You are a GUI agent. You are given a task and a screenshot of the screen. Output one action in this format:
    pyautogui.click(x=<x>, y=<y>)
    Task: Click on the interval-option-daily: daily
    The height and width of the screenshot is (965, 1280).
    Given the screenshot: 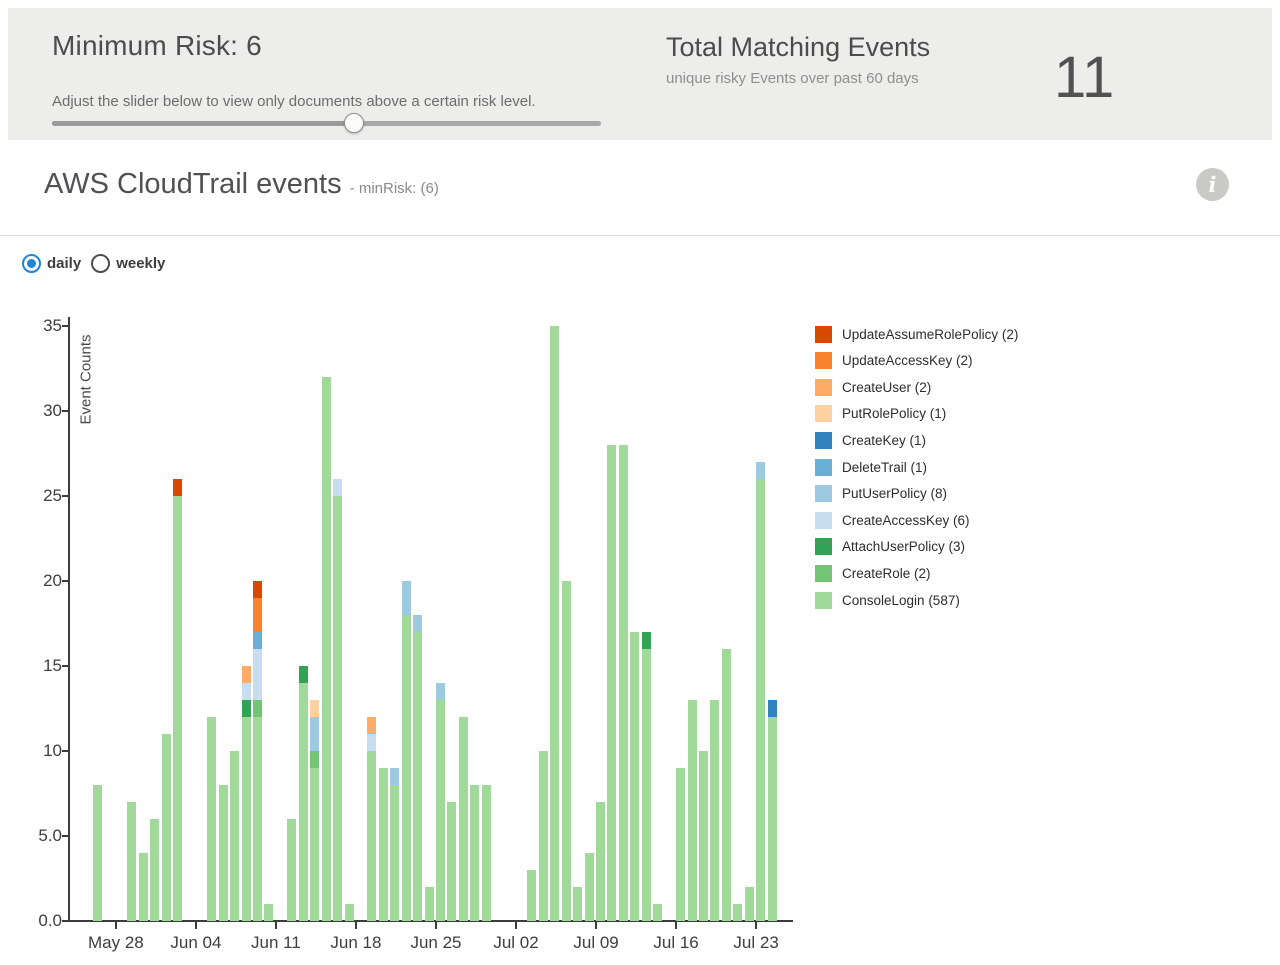 What is the action you would take?
    pyautogui.click(x=51, y=263)
    